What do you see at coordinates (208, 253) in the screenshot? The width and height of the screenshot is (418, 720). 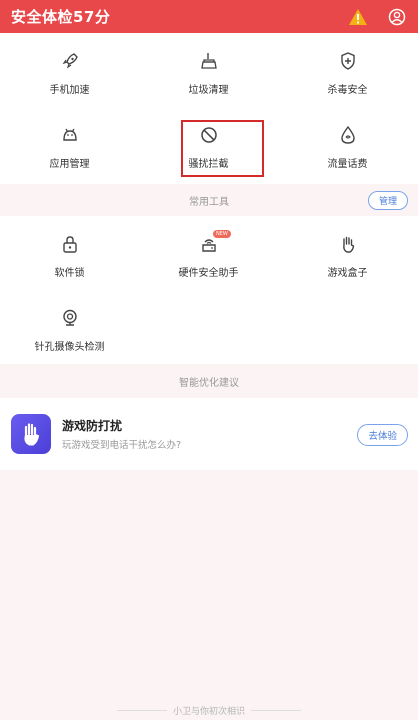 I see `tile-hardware-assistant: NEW 硬件安全助手` at bounding box center [208, 253].